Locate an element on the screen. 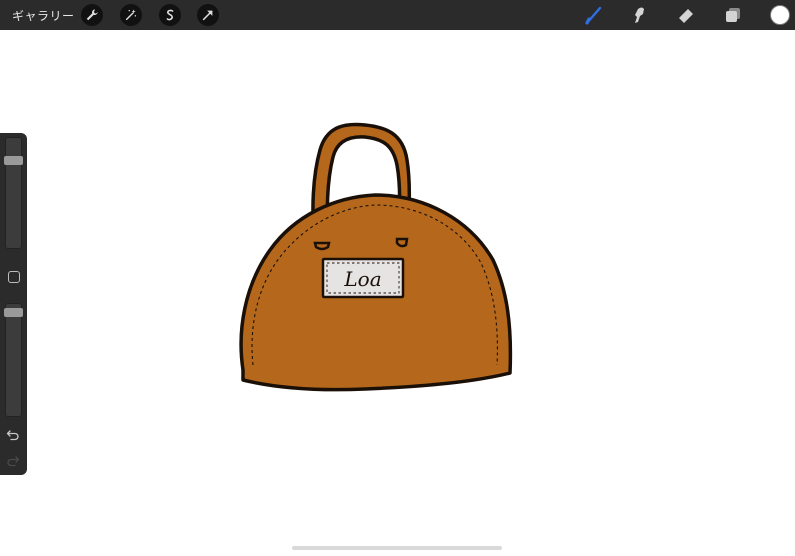 The image size is (795, 556). brush-button is located at coordinates (594, 15).